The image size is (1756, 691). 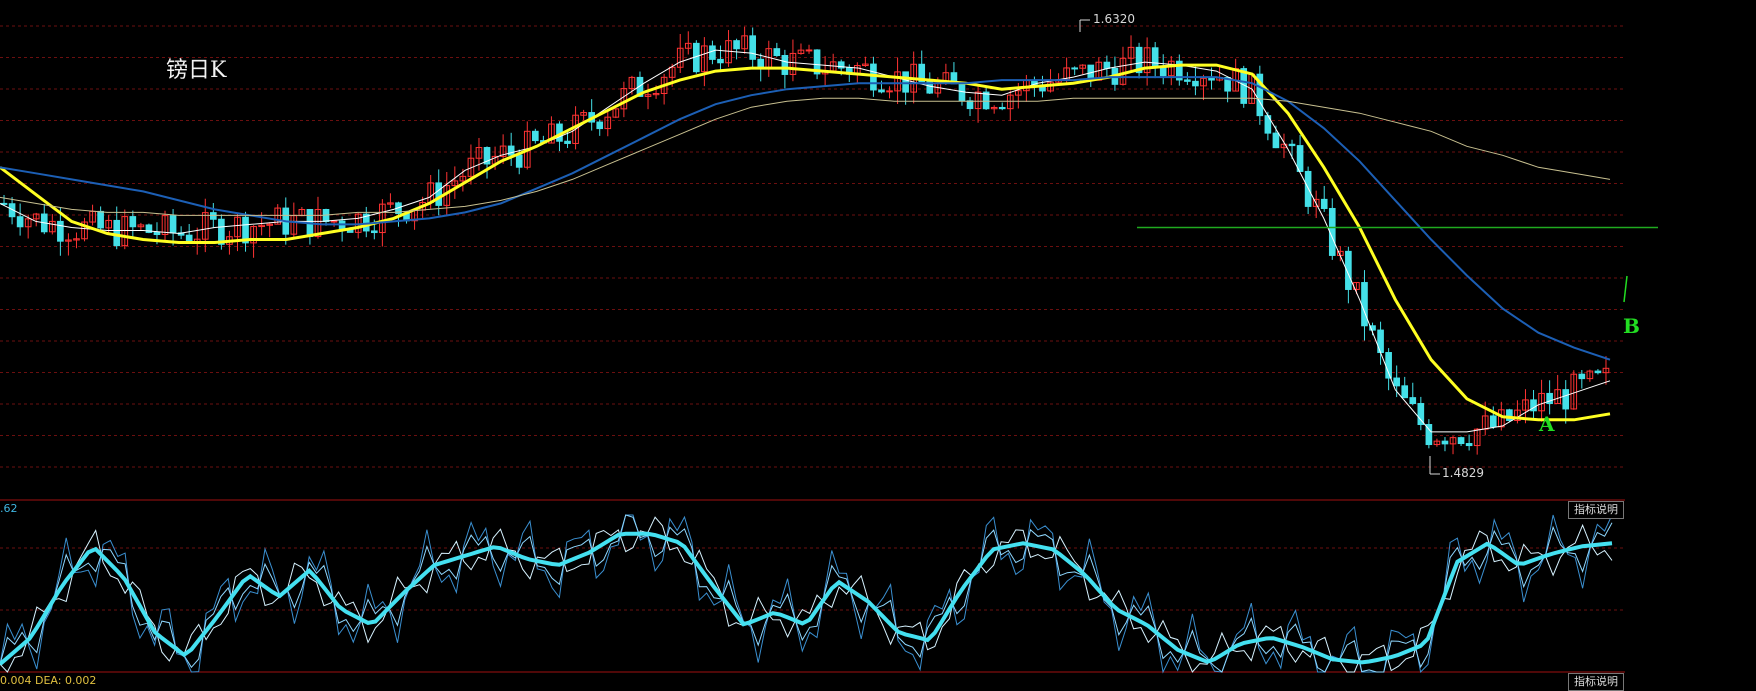 I want to click on bottom-indicator-values: 0.004 DEA: 0.002, so click(x=48, y=680).